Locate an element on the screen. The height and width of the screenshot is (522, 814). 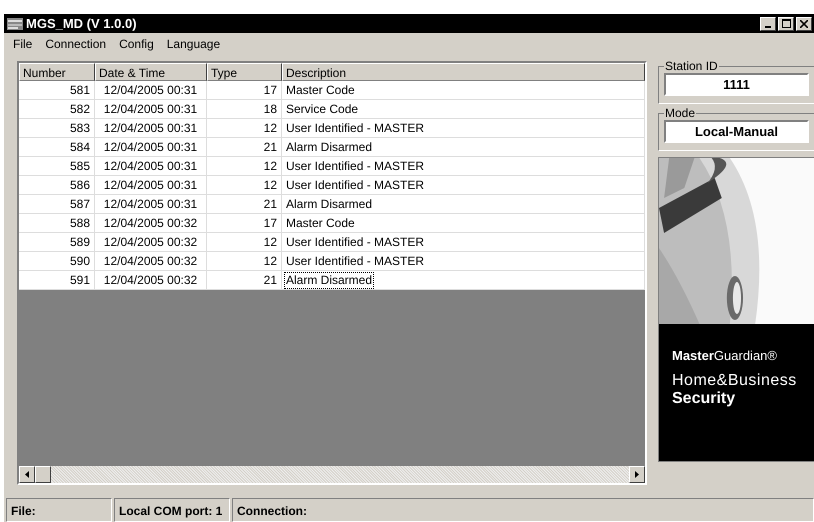
window-title: MGS_MD (V 1.0.0) is located at coordinates (82, 23).